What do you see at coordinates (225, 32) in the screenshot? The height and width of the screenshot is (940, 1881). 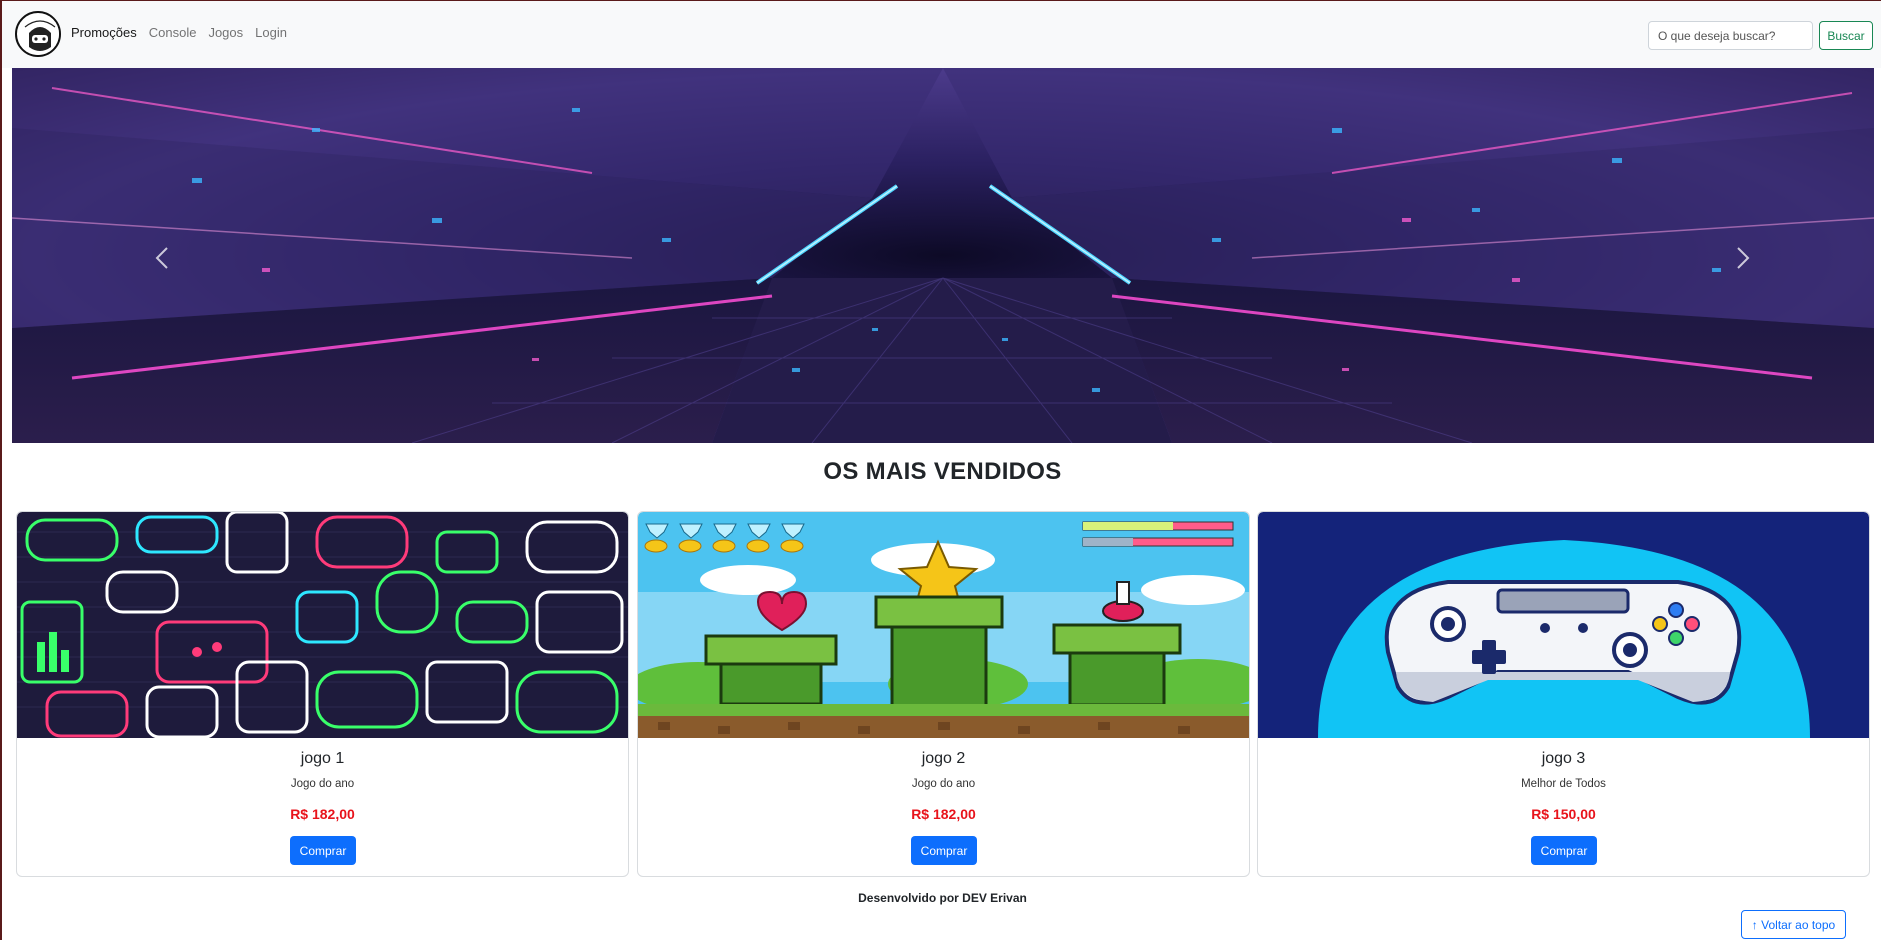 I see `nav-link-jogos: Jogos` at bounding box center [225, 32].